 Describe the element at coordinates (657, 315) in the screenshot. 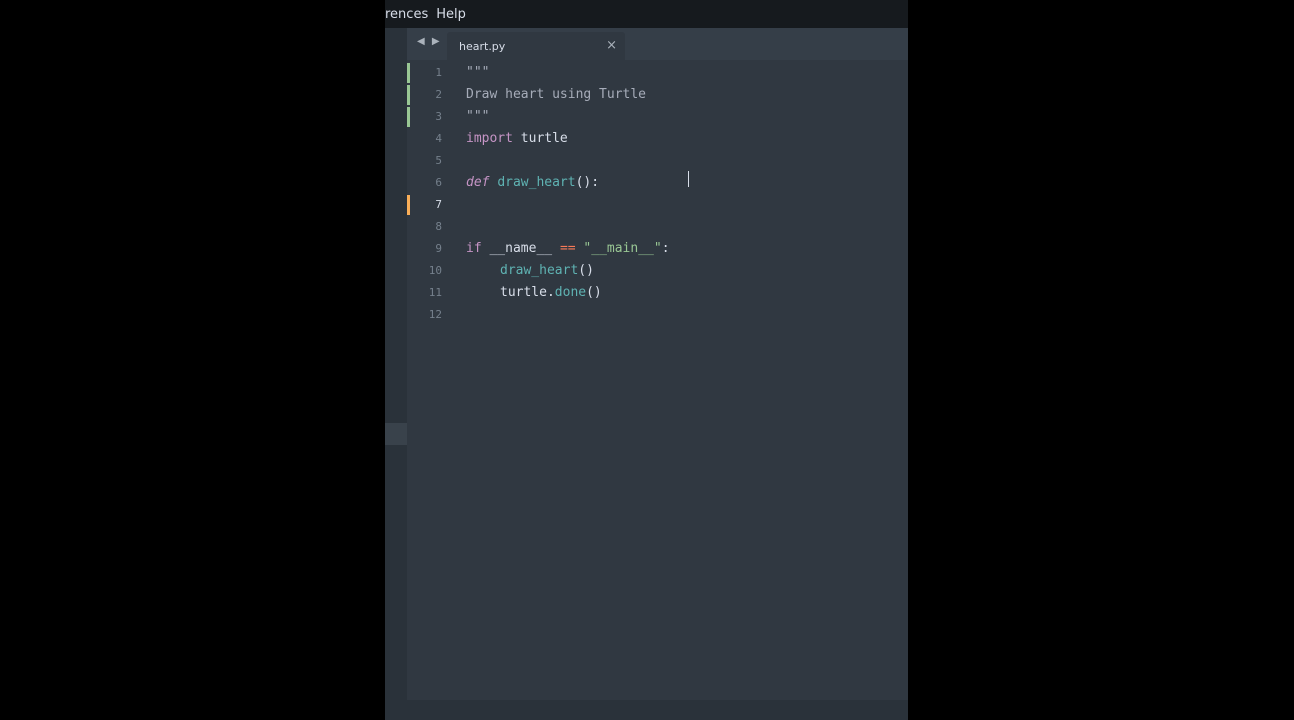

I see `code-line: 12` at that location.